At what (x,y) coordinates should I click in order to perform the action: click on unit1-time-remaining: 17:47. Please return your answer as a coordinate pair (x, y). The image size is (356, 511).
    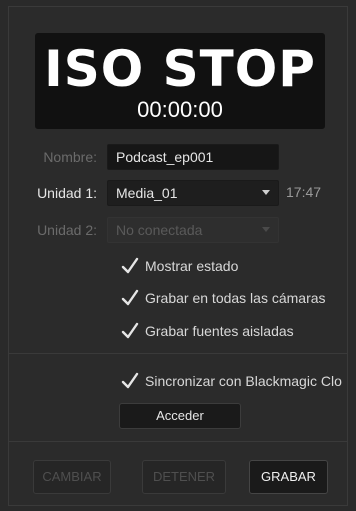
    Looking at the image, I should click on (304, 192).